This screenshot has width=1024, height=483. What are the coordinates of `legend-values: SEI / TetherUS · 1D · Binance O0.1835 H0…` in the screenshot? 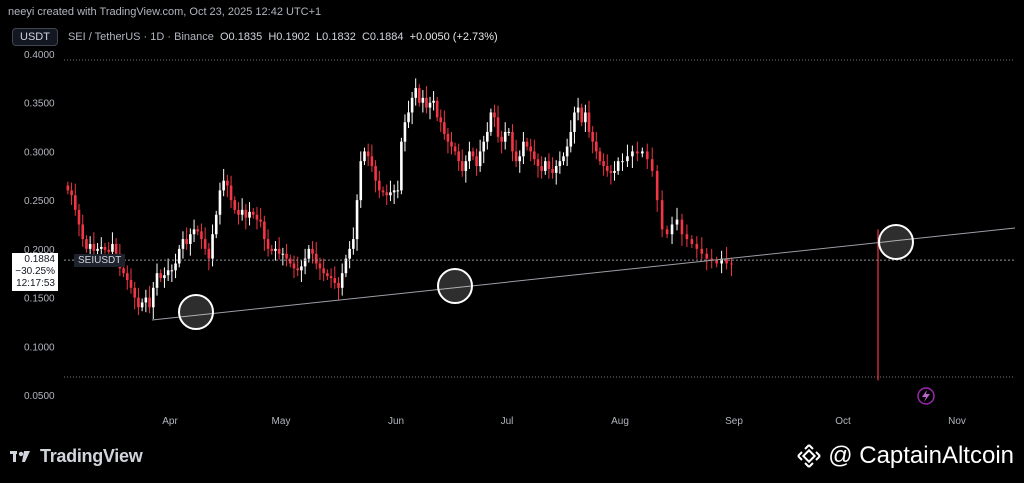 It's located at (283, 37).